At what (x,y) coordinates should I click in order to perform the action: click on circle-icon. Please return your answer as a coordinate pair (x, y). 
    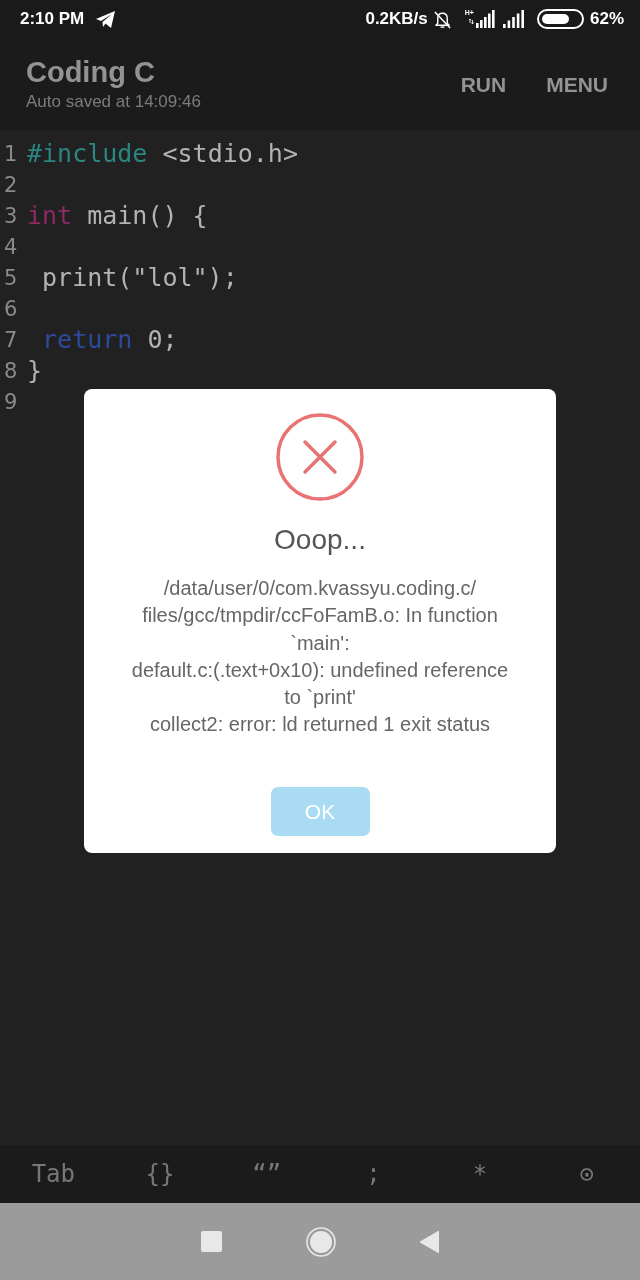
    Looking at the image, I should click on (321, 1241).